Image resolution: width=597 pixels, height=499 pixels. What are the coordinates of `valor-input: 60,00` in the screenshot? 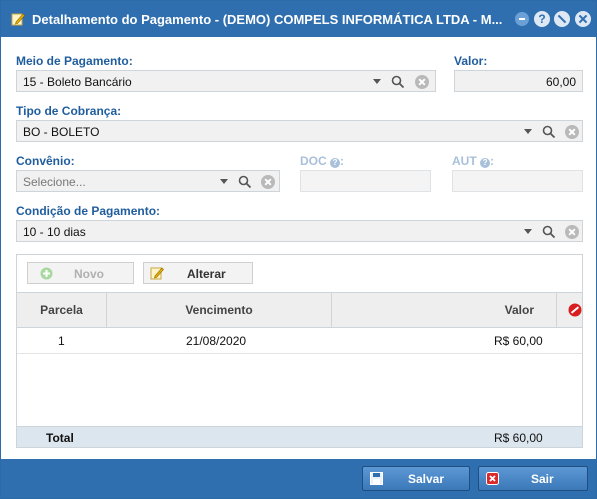 It's located at (518, 81).